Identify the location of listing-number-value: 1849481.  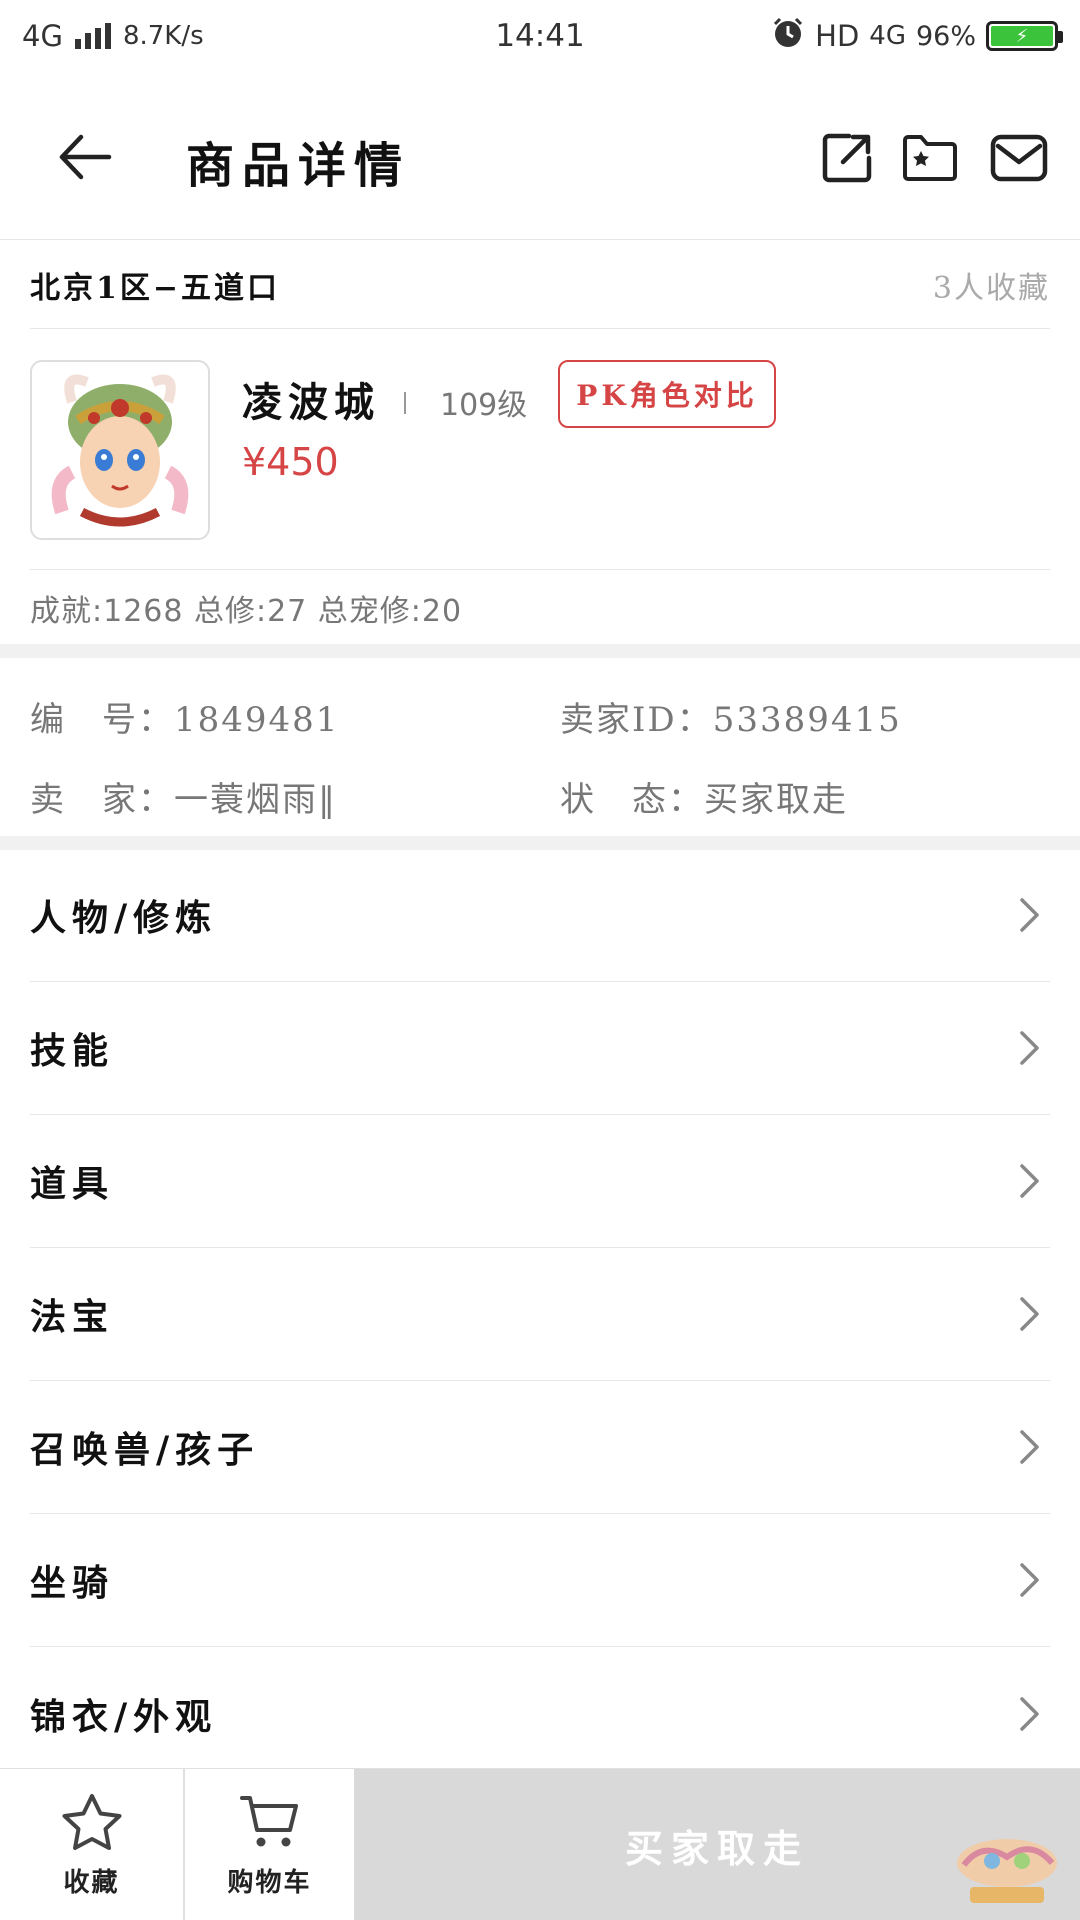
(257, 720).